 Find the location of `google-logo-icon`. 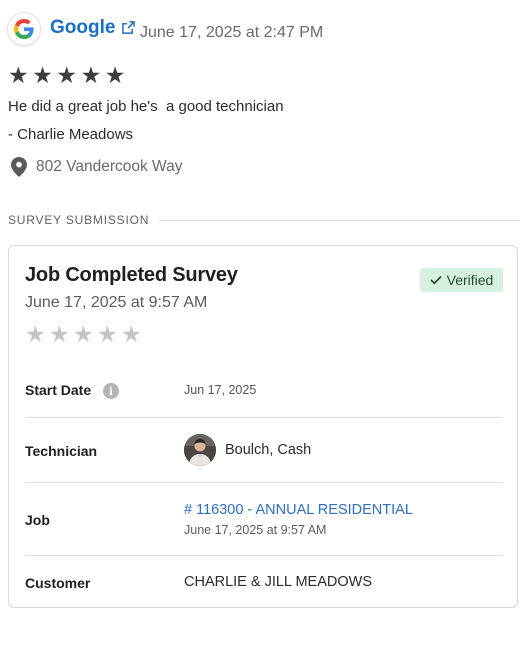

google-logo-icon is located at coordinates (24, 29).